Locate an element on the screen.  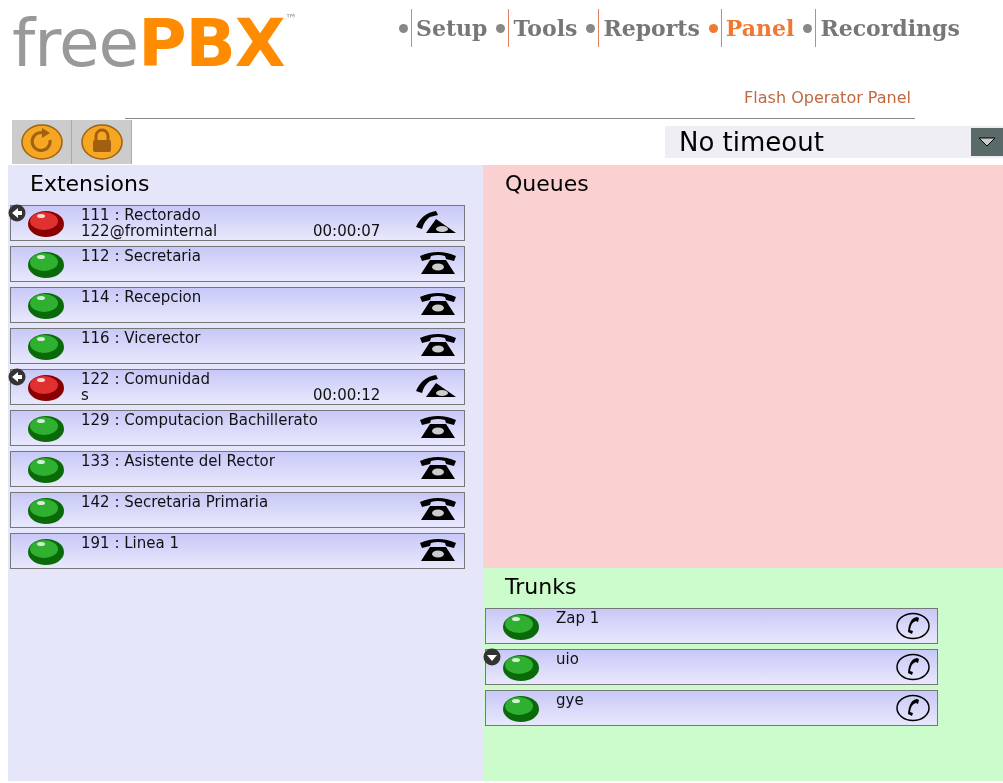
extension-label: 142 : Secretaria Primaria is located at coordinates (175, 502).